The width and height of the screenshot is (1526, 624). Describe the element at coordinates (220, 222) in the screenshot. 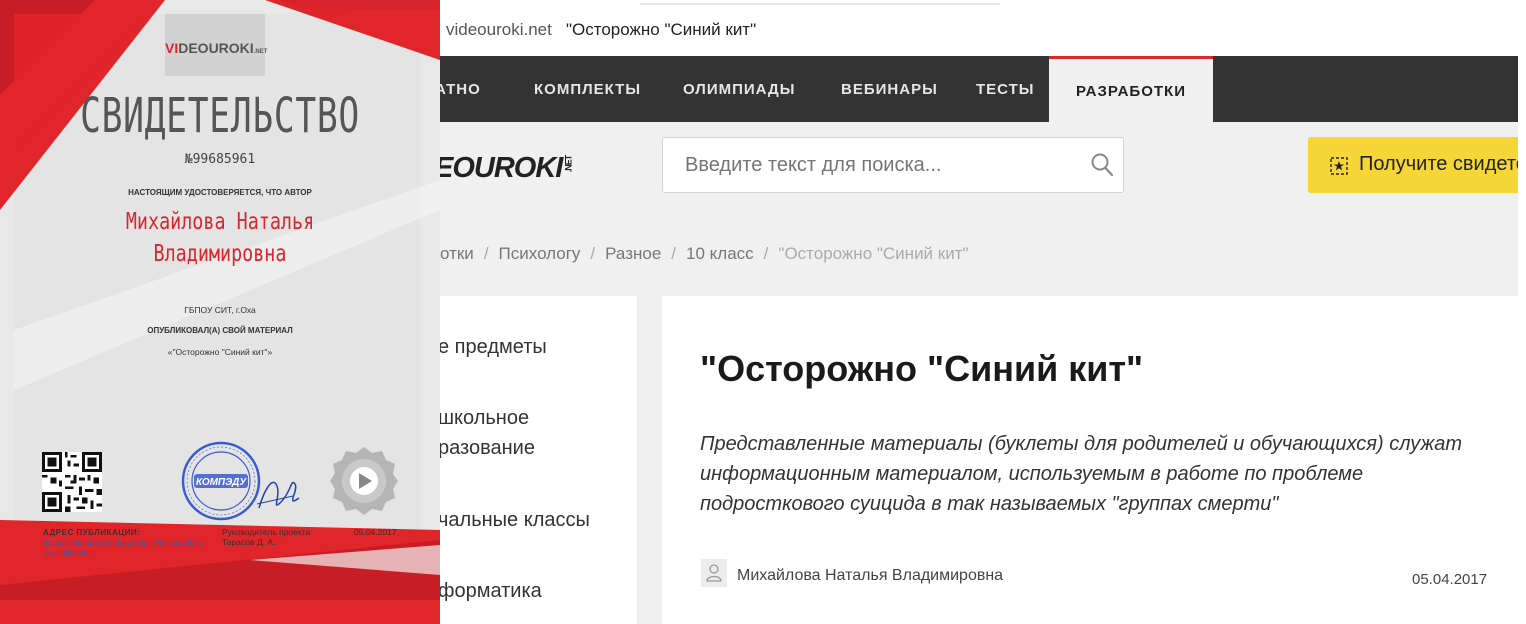

I see `certificate-author-line1: Михайлова Наталья` at that location.